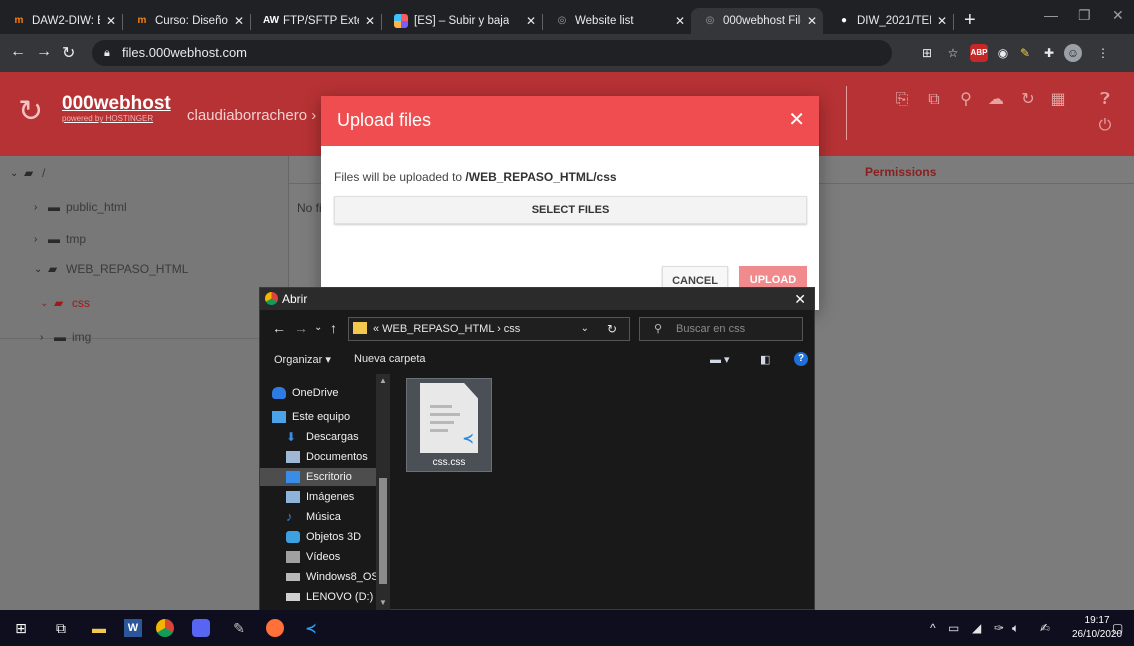 Image resolution: width=1134 pixels, height=646 pixels. Describe the element at coordinates (801, 359) in the screenshot. I see `help-icon: ?` at that location.